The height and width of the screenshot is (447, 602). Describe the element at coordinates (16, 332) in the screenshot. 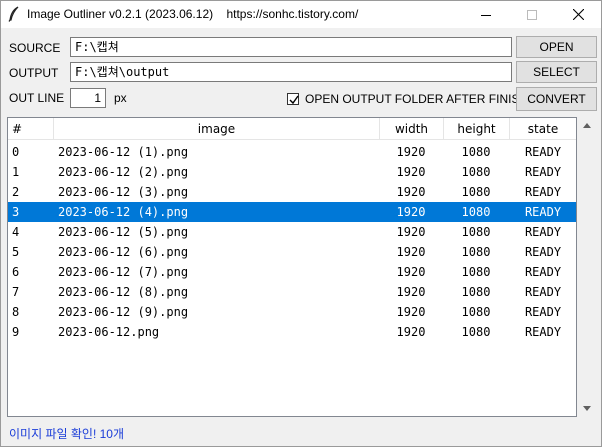

I see `row-index: 9` at that location.